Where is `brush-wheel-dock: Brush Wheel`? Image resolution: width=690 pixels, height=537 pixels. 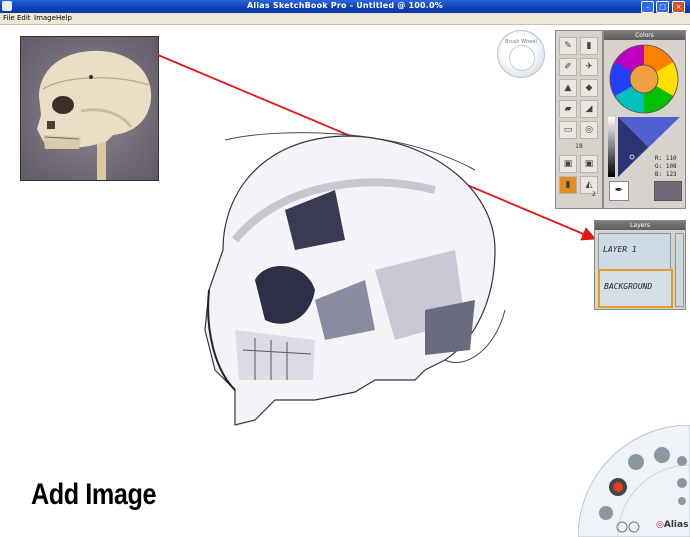
brush-wheel-dock: Brush Wheel is located at coordinates (521, 54).